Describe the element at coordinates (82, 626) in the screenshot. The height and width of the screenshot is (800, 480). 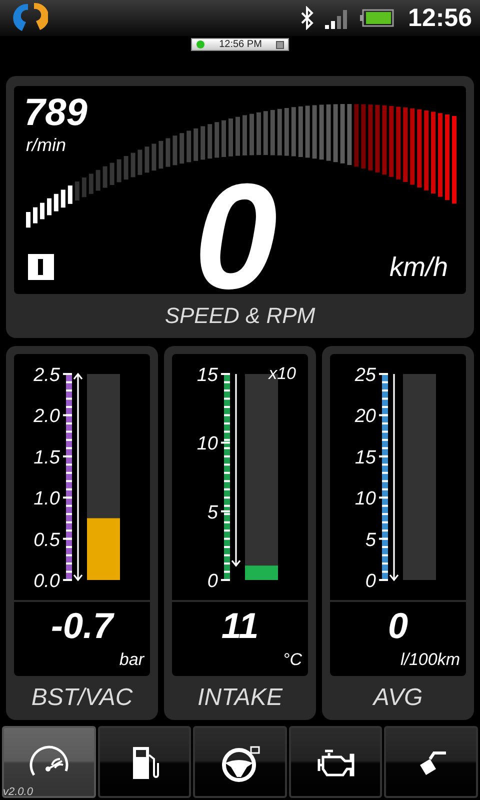
I see `gauge-value: -0.7` at that location.